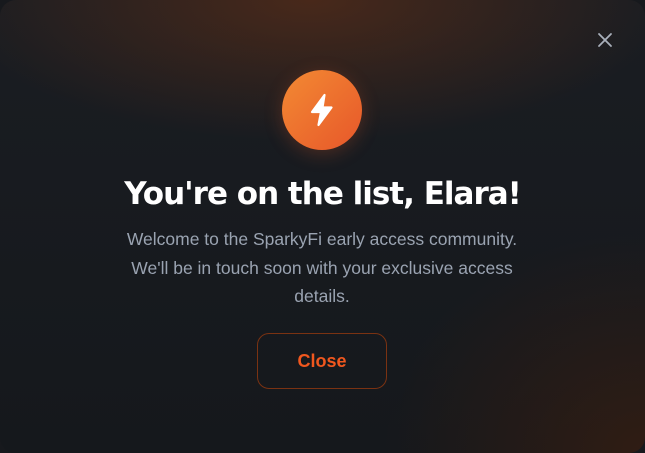 The height and width of the screenshot is (453, 645). I want to click on success-badge, so click(322, 110).